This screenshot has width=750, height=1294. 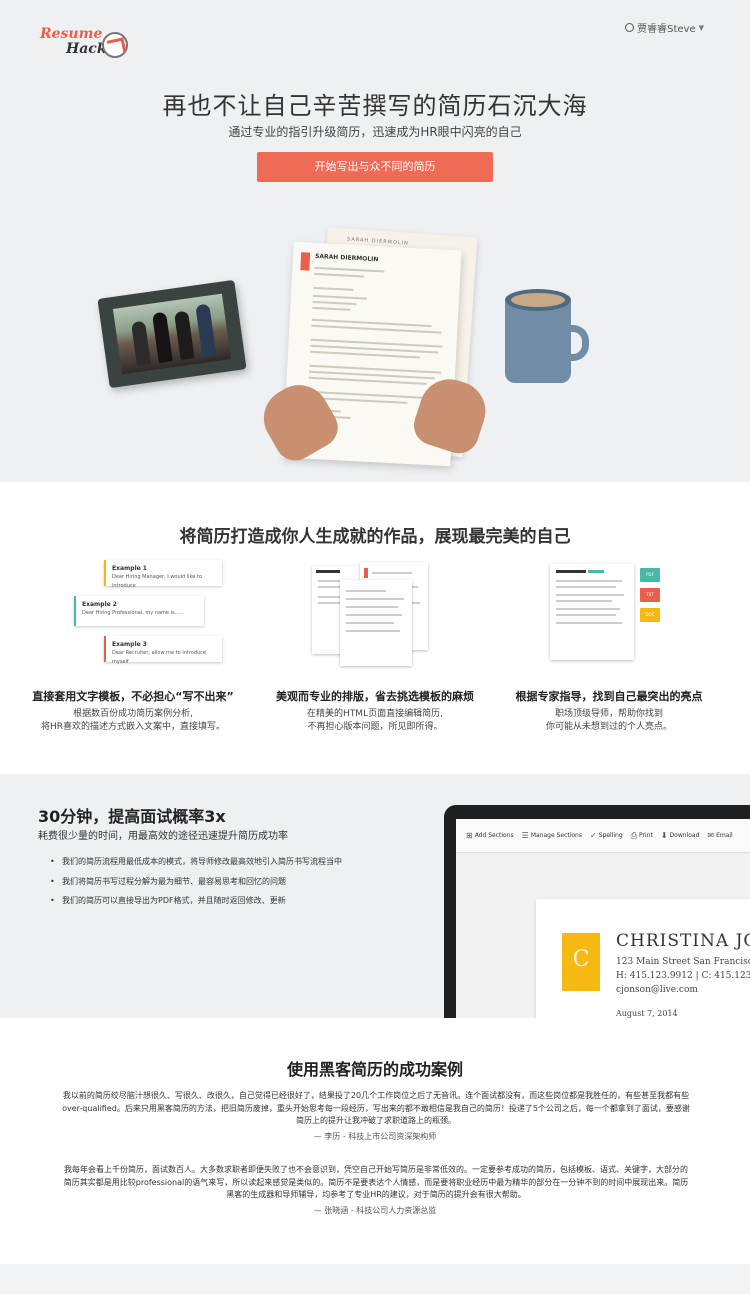 What do you see at coordinates (525, 835) in the screenshot?
I see `list-icon: ☰` at bounding box center [525, 835].